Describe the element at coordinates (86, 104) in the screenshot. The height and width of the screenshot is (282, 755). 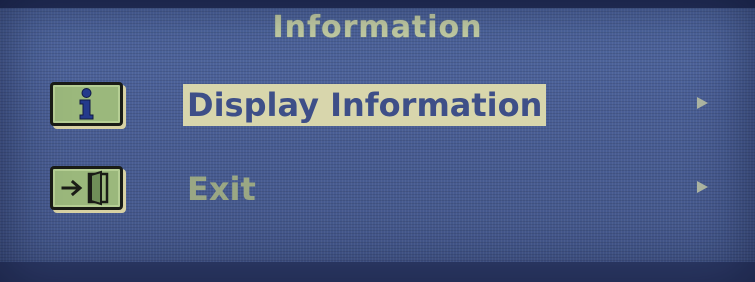
I see `info-icon` at that location.